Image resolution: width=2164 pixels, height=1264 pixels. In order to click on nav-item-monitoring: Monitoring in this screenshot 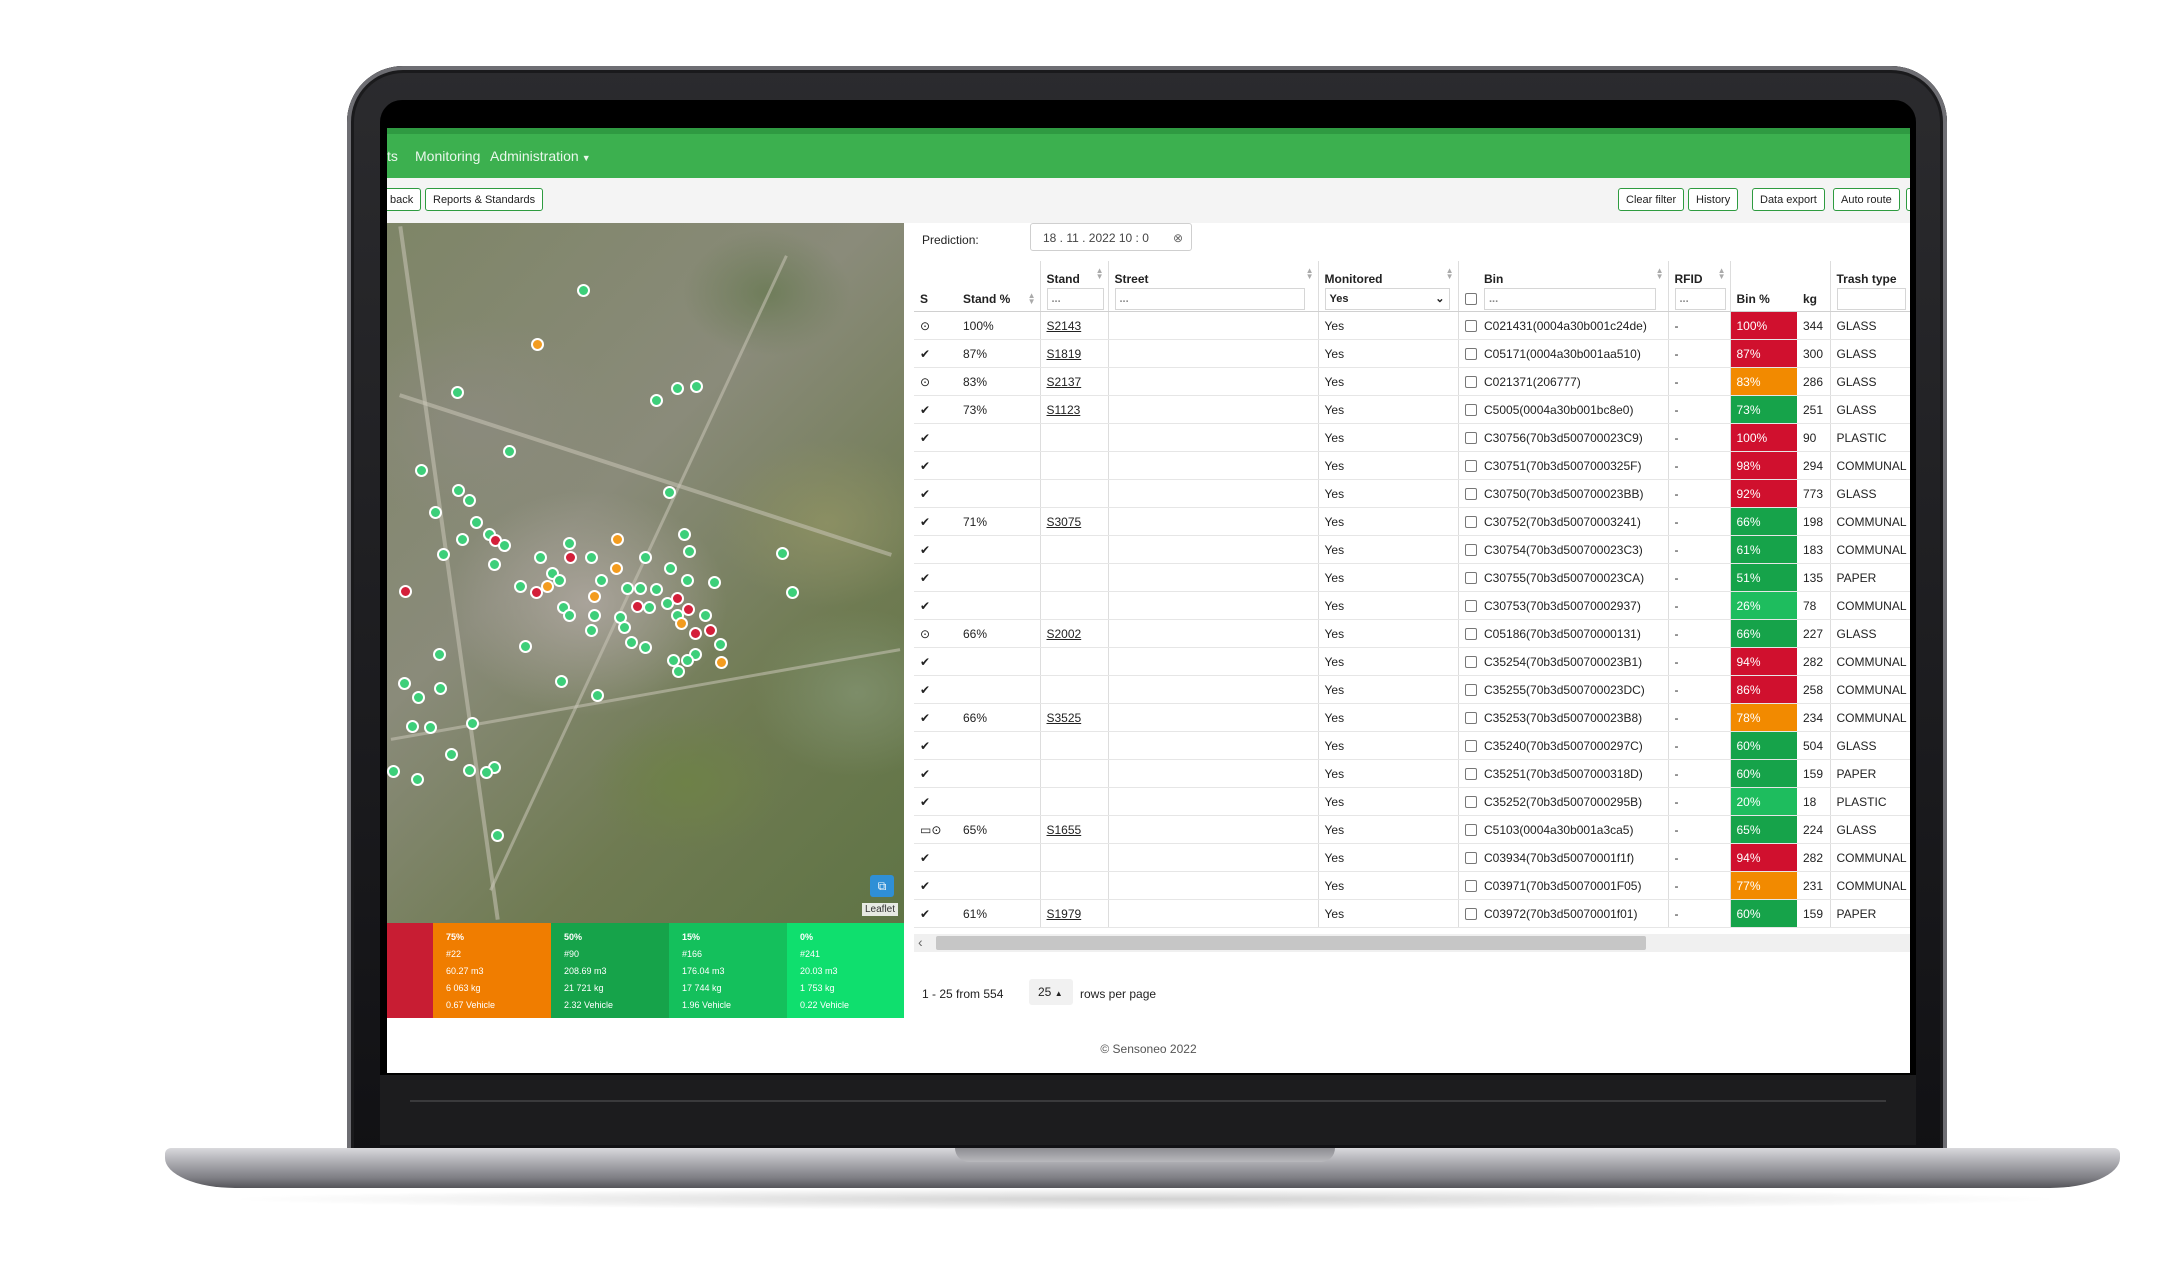, I will do `click(447, 156)`.